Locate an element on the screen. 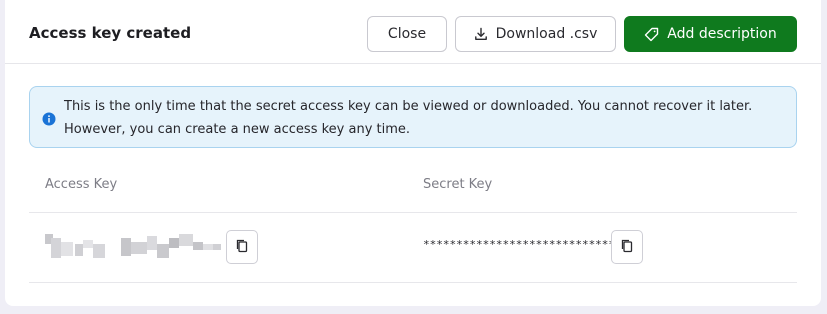  add-description-label: Add description is located at coordinates (722, 34).